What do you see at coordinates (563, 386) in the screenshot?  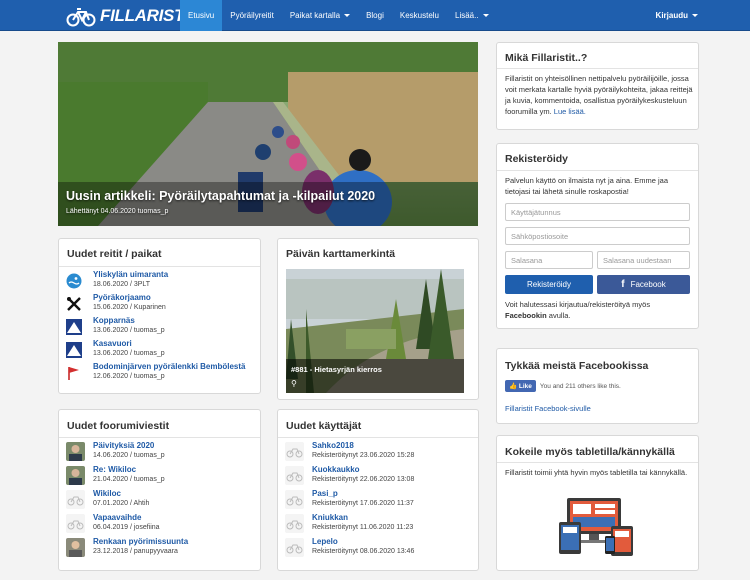 I see `facebook-like: 👍 Like You and 211 others like this.` at bounding box center [563, 386].